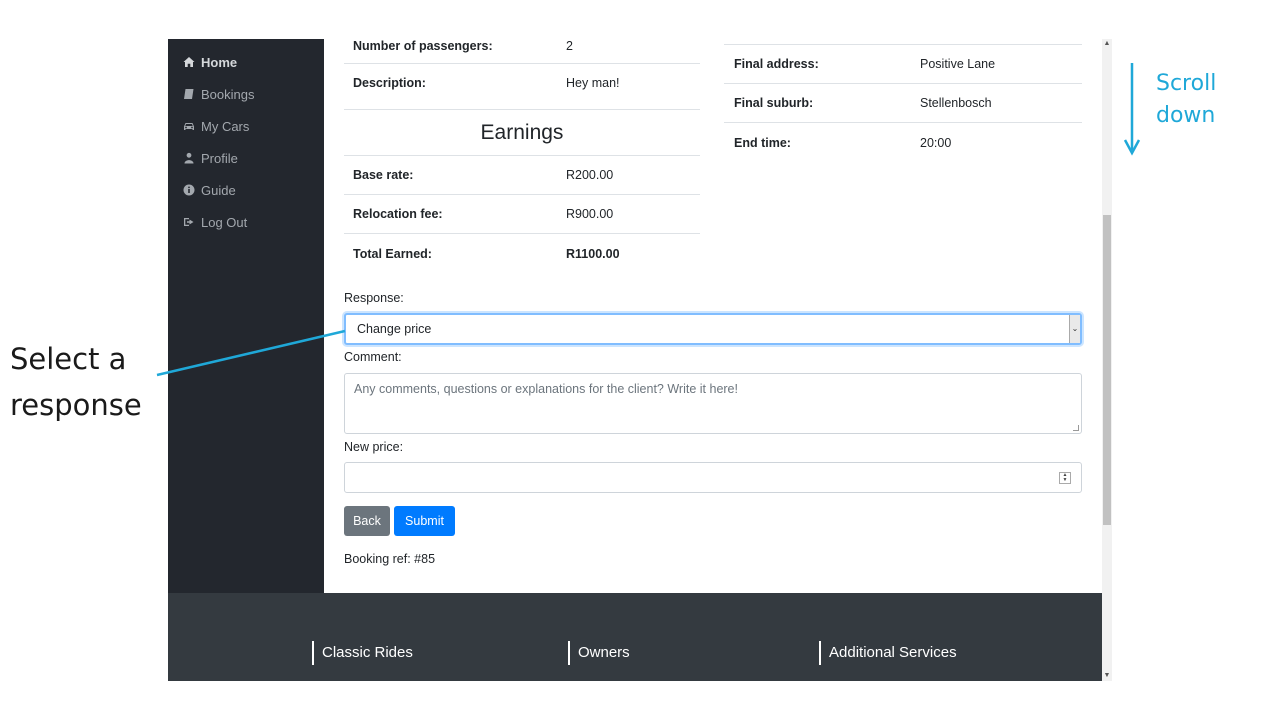 This screenshot has width=1280, height=720. Describe the element at coordinates (367, 521) in the screenshot. I see `back-button: Back` at that location.